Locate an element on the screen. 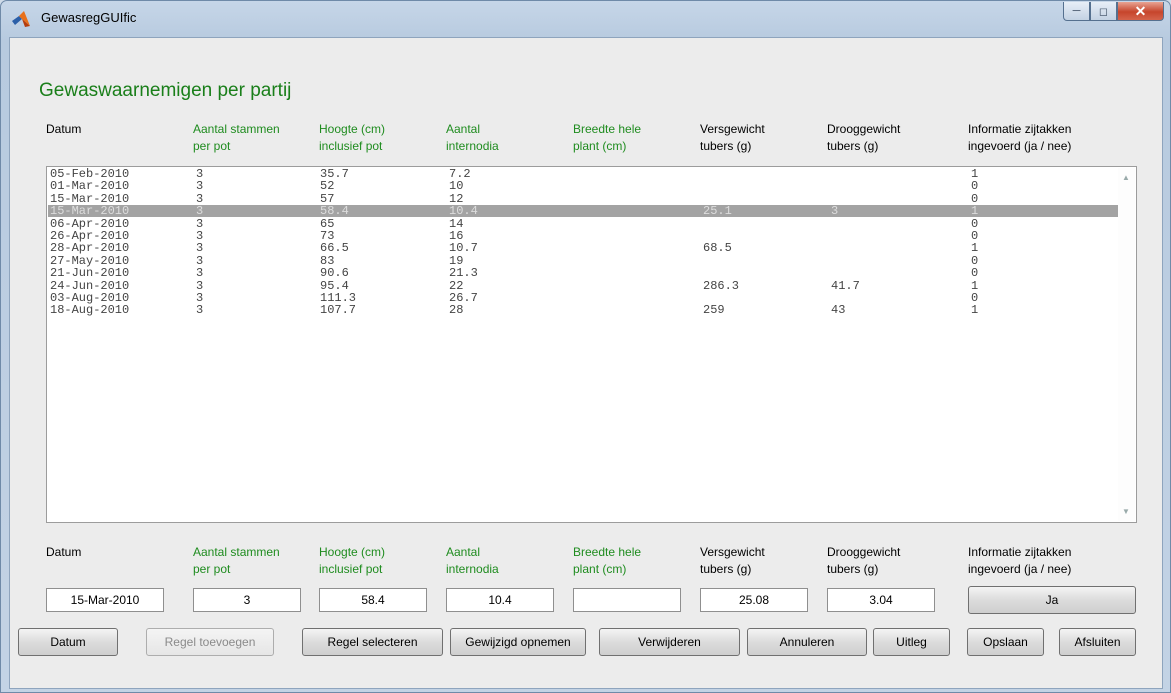 The height and width of the screenshot is (693, 1171). header-line-2: per pot is located at coordinates (212, 146).